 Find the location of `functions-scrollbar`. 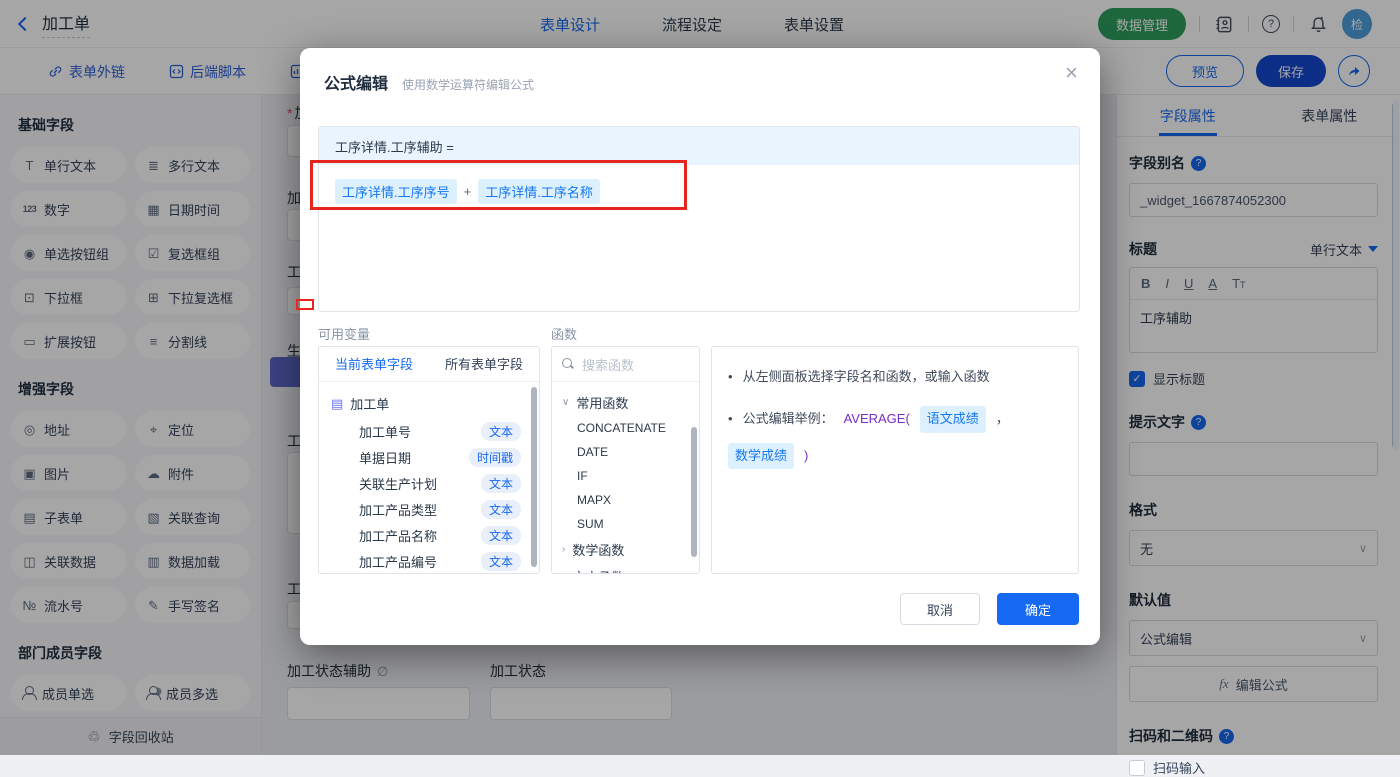

functions-scrollbar is located at coordinates (694, 492).